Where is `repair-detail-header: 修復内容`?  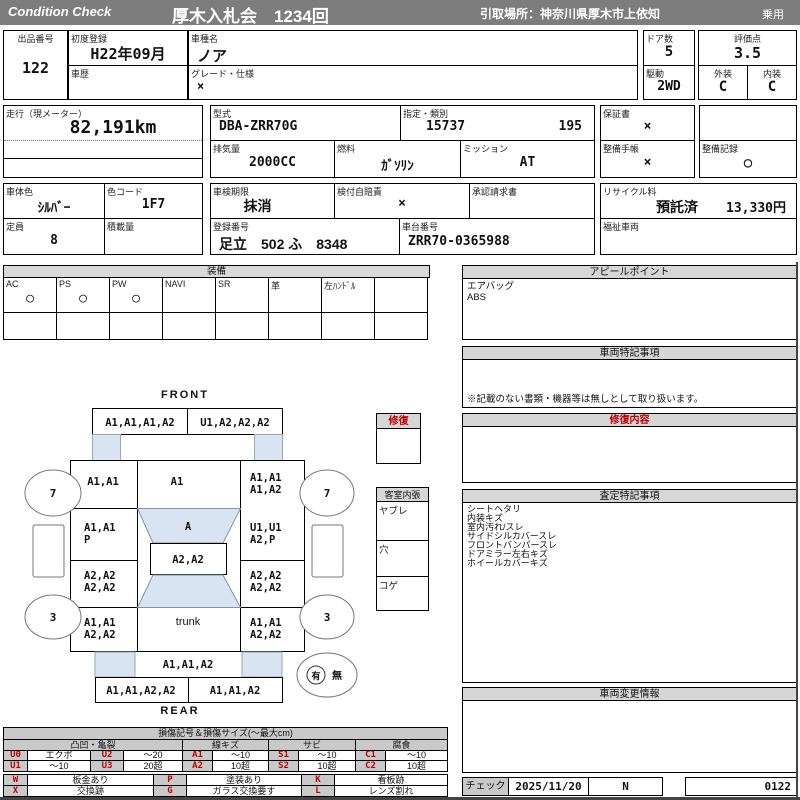
repair-detail-header: 修復内容 is located at coordinates (629, 420).